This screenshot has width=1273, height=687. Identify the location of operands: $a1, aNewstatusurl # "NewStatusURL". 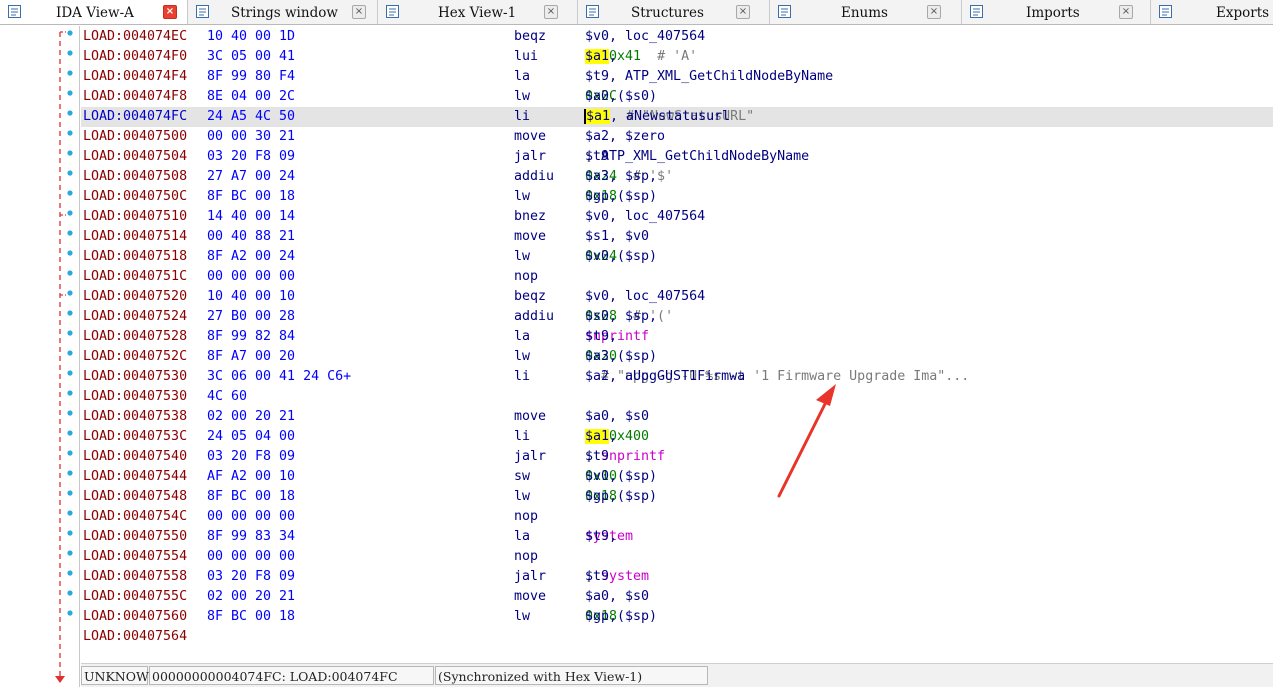
(669, 117).